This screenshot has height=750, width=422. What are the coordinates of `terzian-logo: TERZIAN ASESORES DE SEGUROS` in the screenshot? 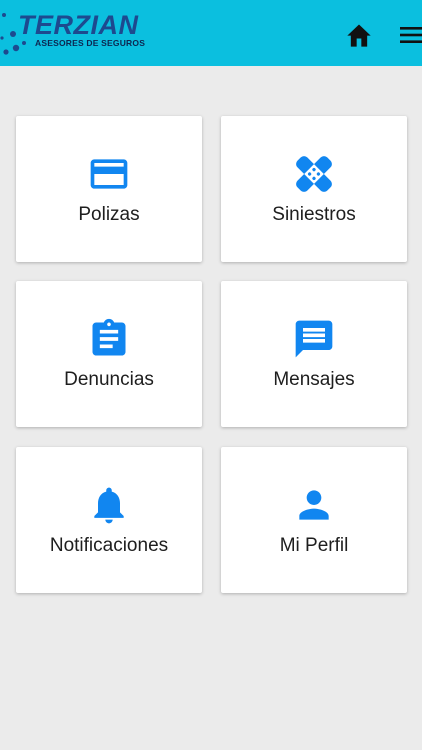 It's located at (75, 33).